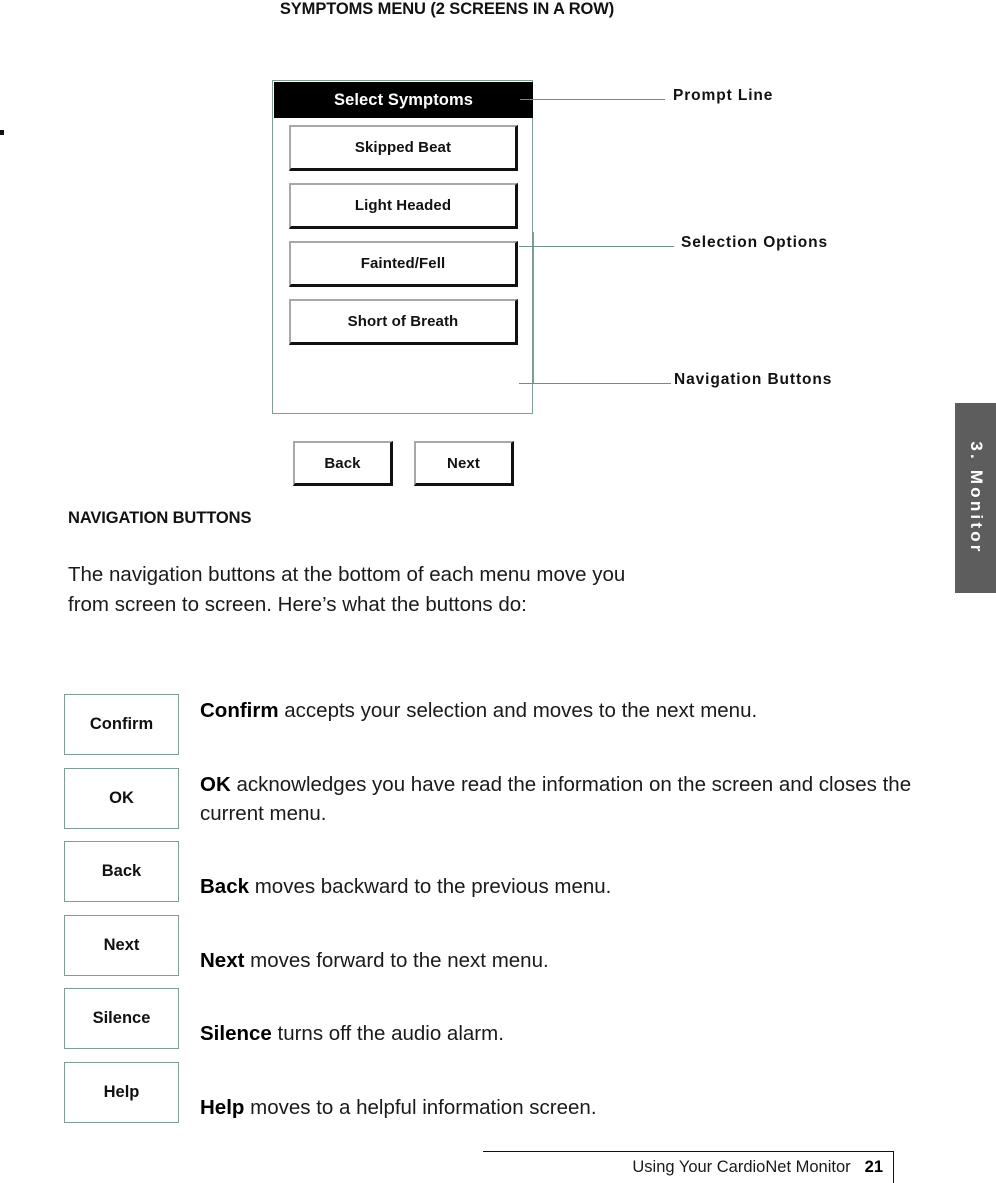 The height and width of the screenshot is (1183, 996). Describe the element at coordinates (447, 9) in the screenshot. I see `page-title: SYMPTOMS MENU (2 SCREENS IN A ROW)` at that location.